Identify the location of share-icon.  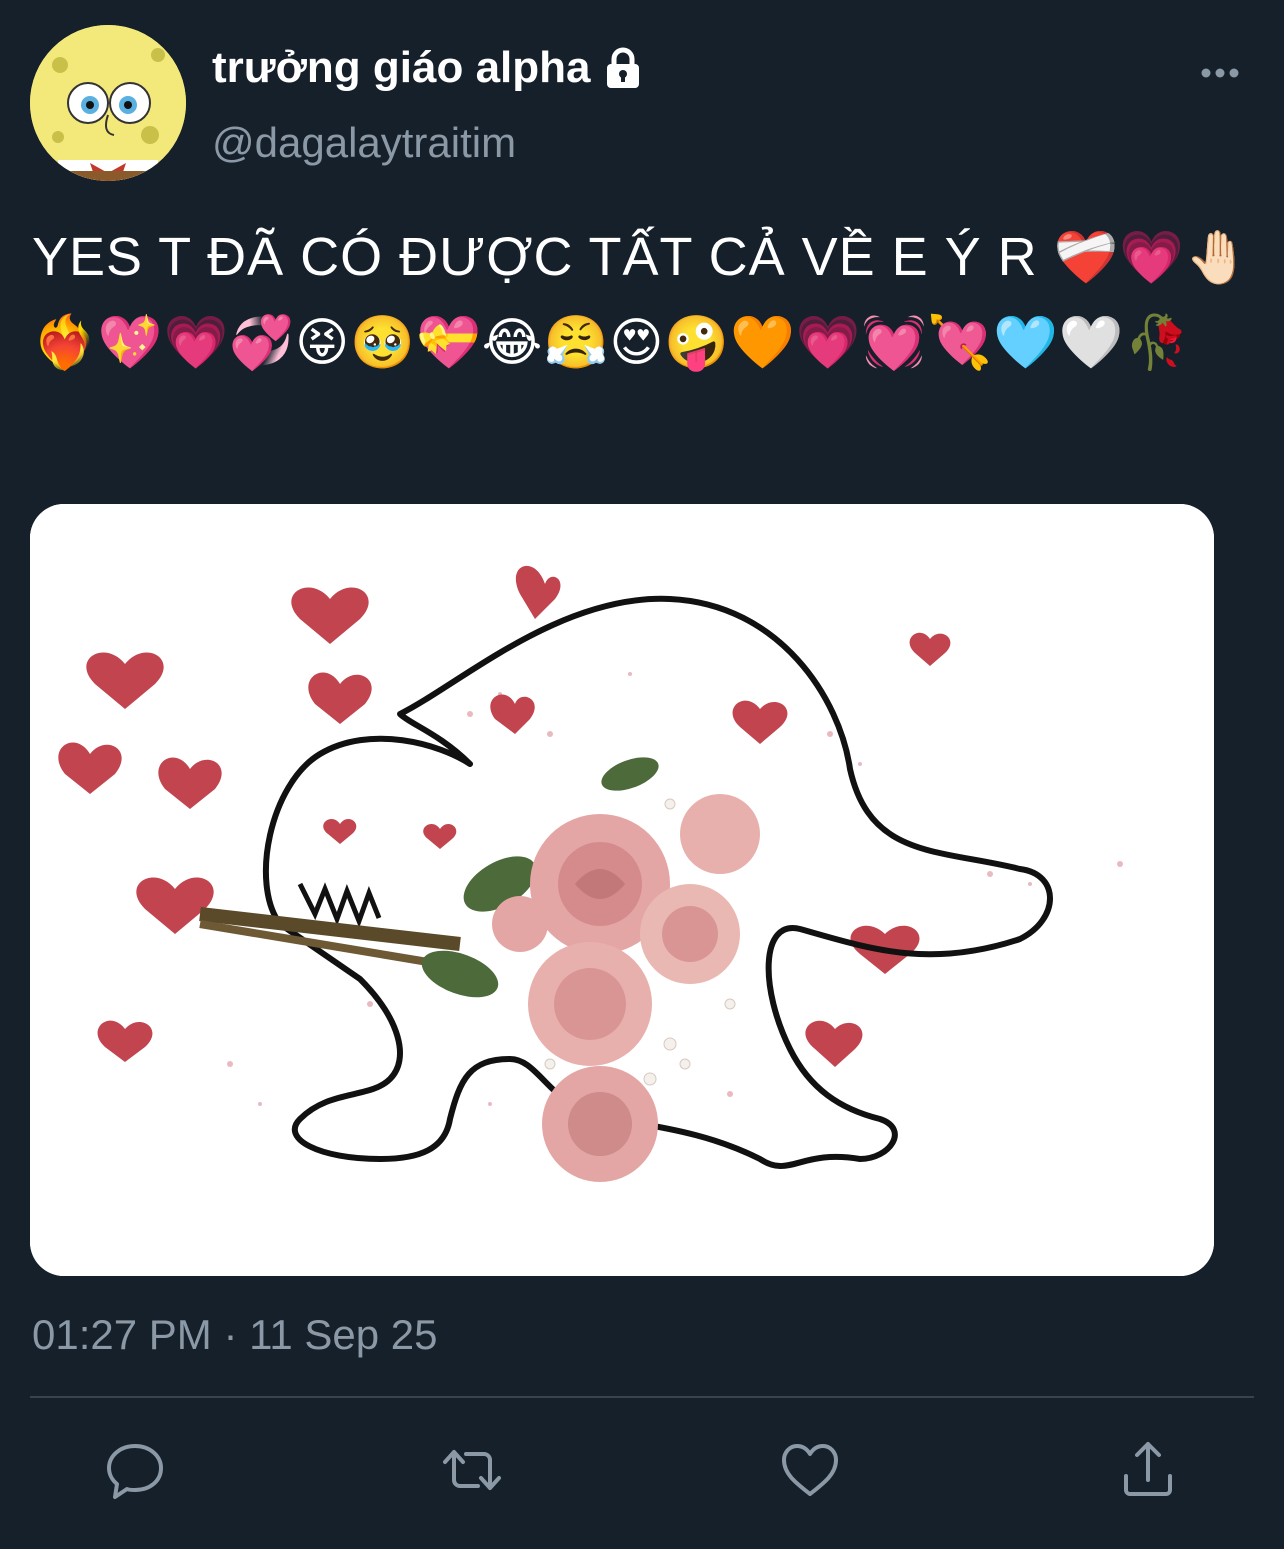
(1148, 1469).